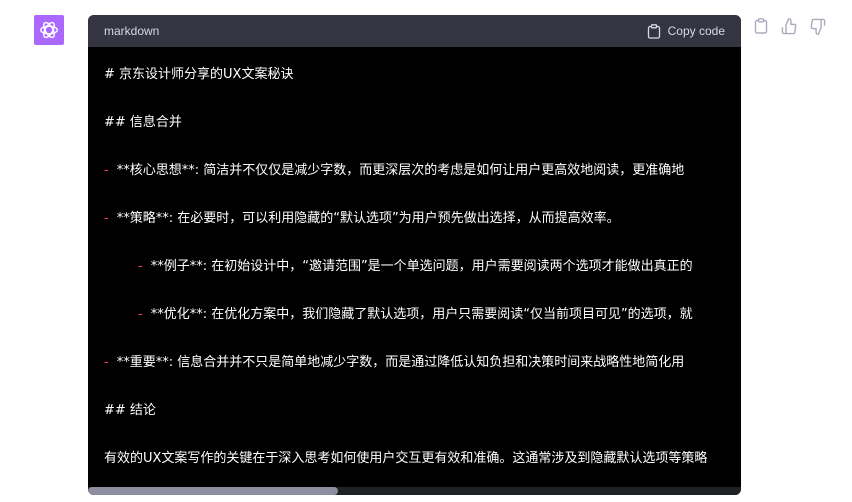 The height and width of the screenshot is (502, 852). What do you see at coordinates (696, 31) in the screenshot?
I see `copy-code-label: Copy code` at bounding box center [696, 31].